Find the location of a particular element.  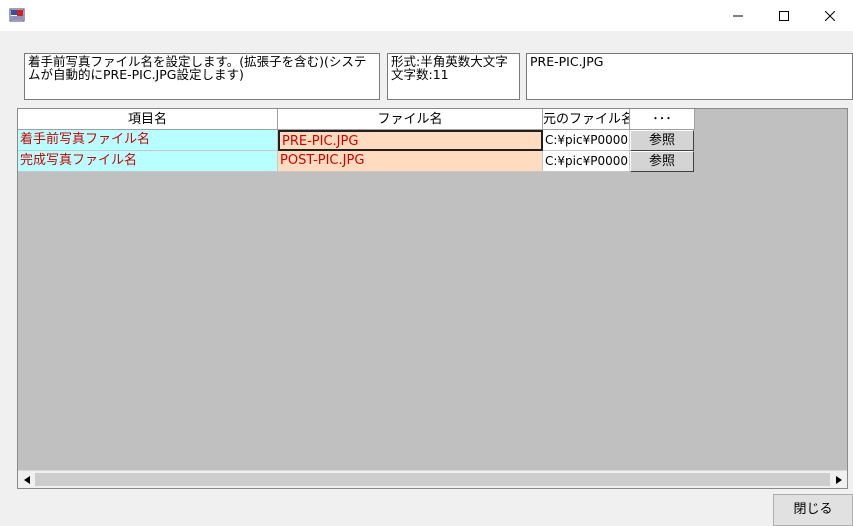

value-box: PRE-PIC.JPG is located at coordinates (689, 76).